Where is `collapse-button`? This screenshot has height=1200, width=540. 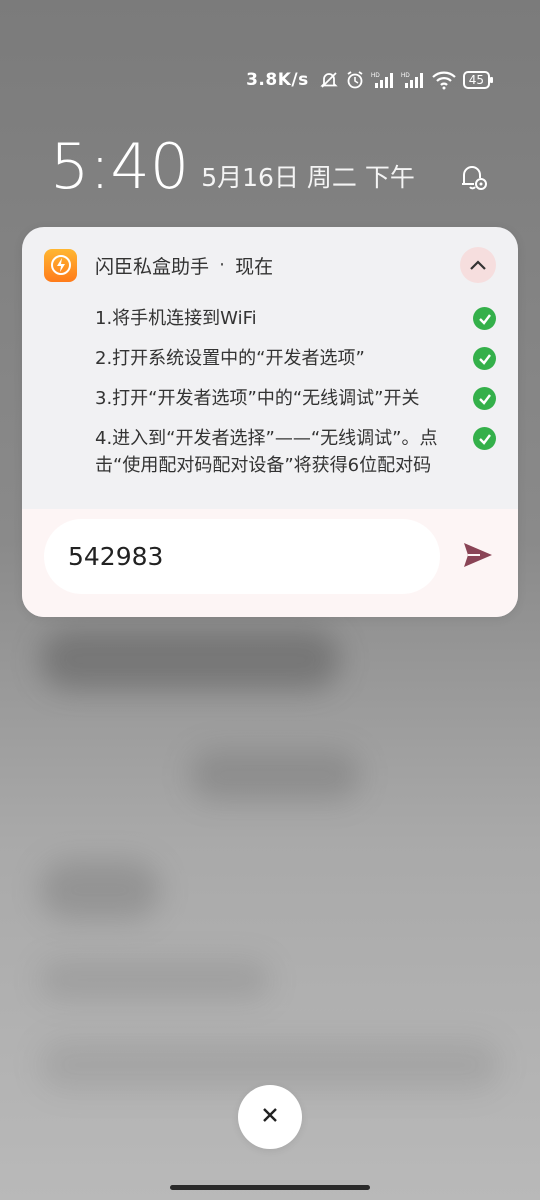 collapse-button is located at coordinates (478, 265).